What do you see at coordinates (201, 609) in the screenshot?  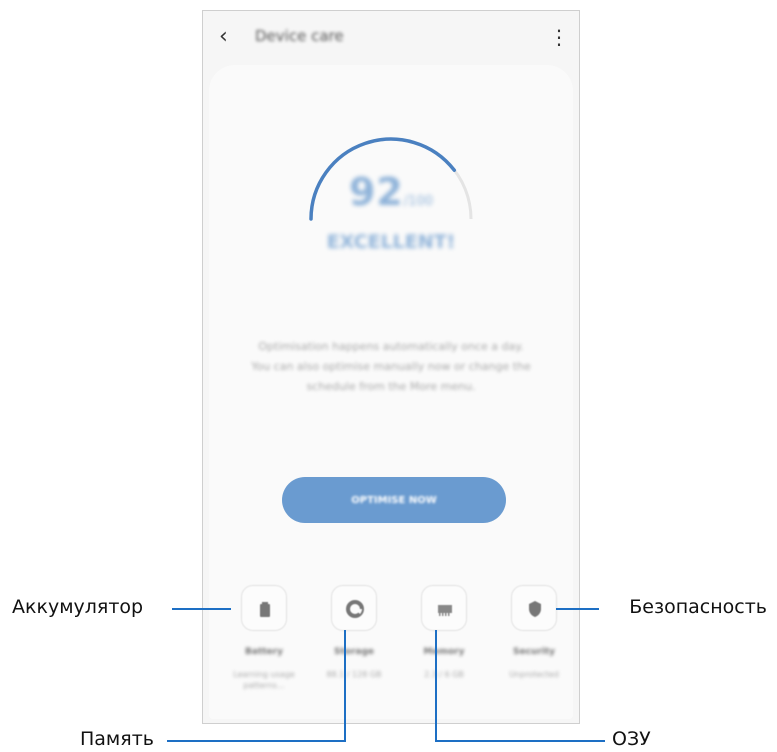 I see `callout-line-battery` at bounding box center [201, 609].